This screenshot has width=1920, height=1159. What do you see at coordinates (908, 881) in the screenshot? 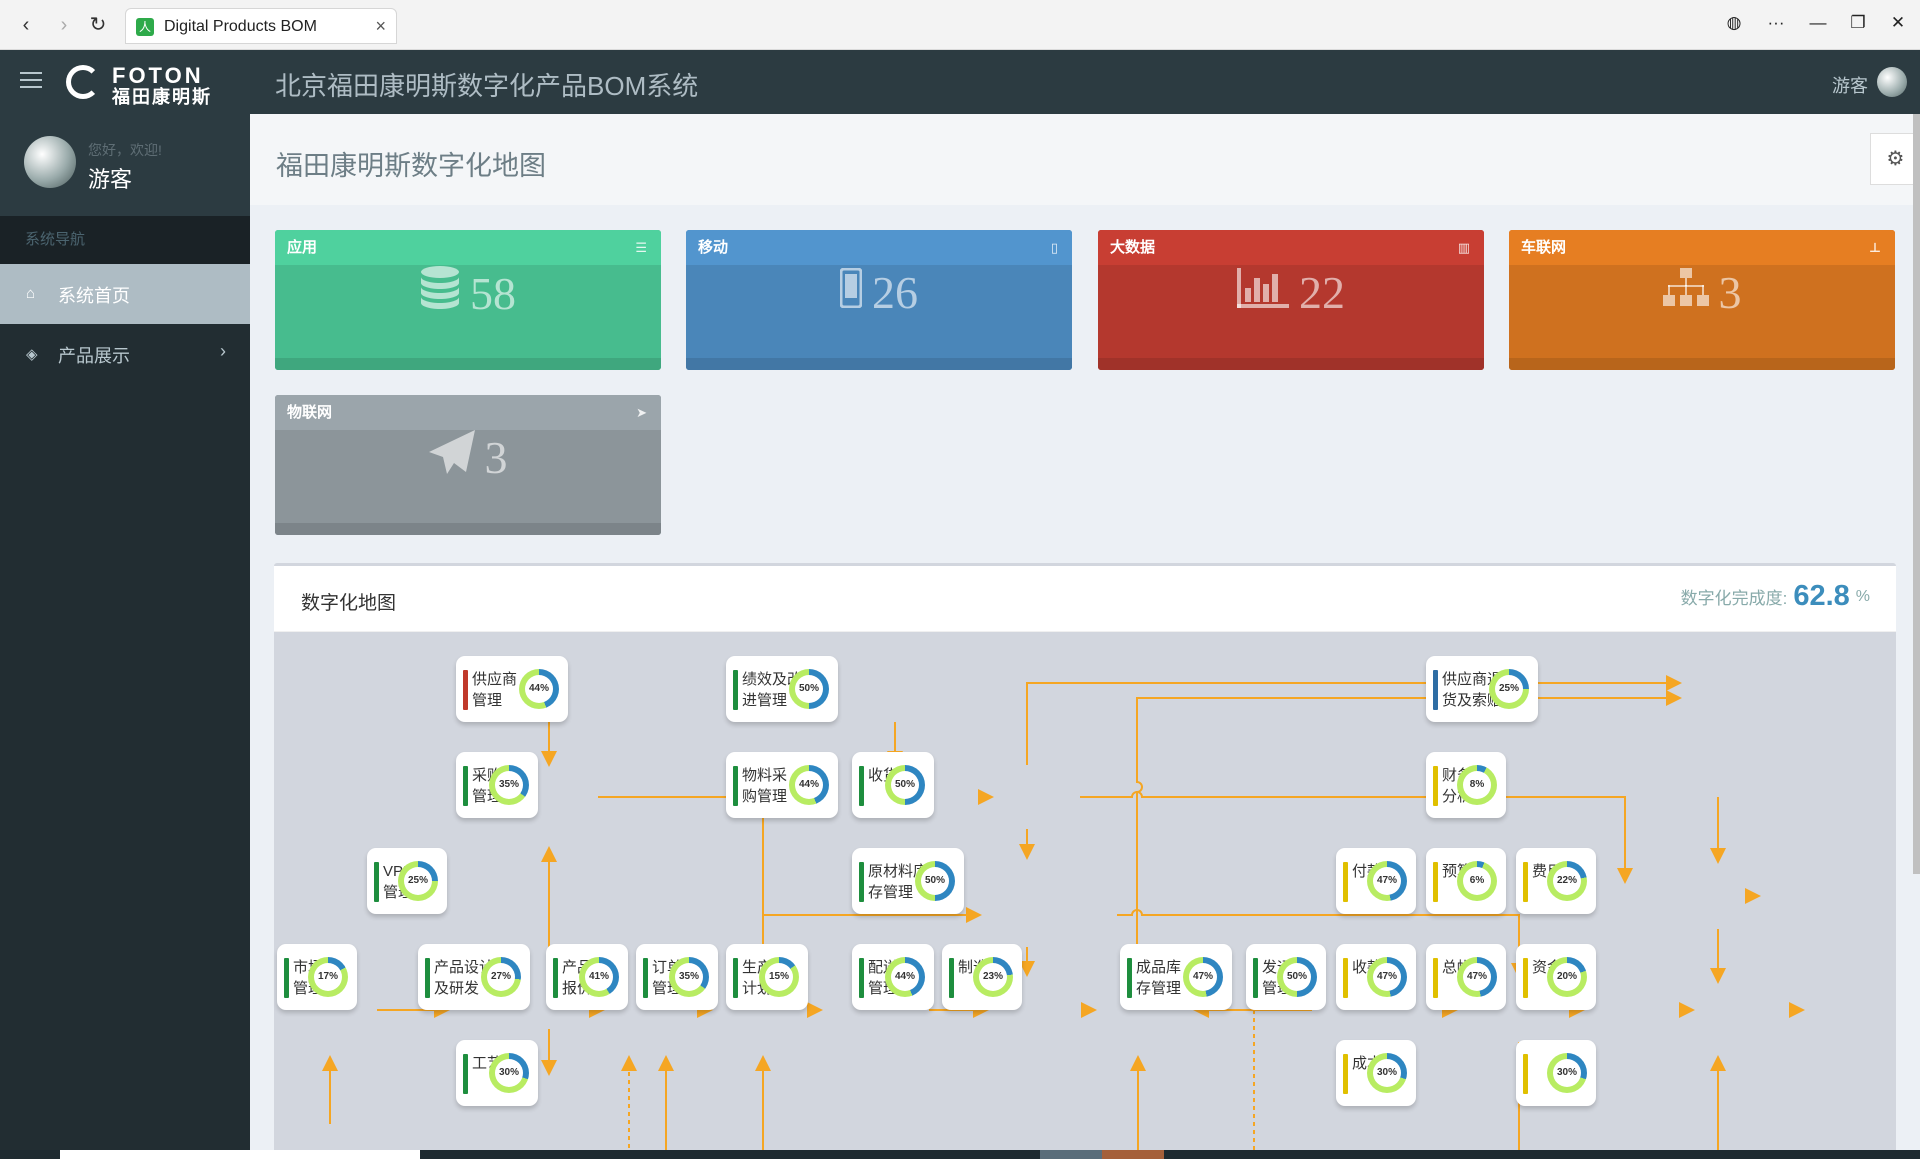
I see `map-node-rawinv: 原材料库 存管理 50%` at bounding box center [908, 881].